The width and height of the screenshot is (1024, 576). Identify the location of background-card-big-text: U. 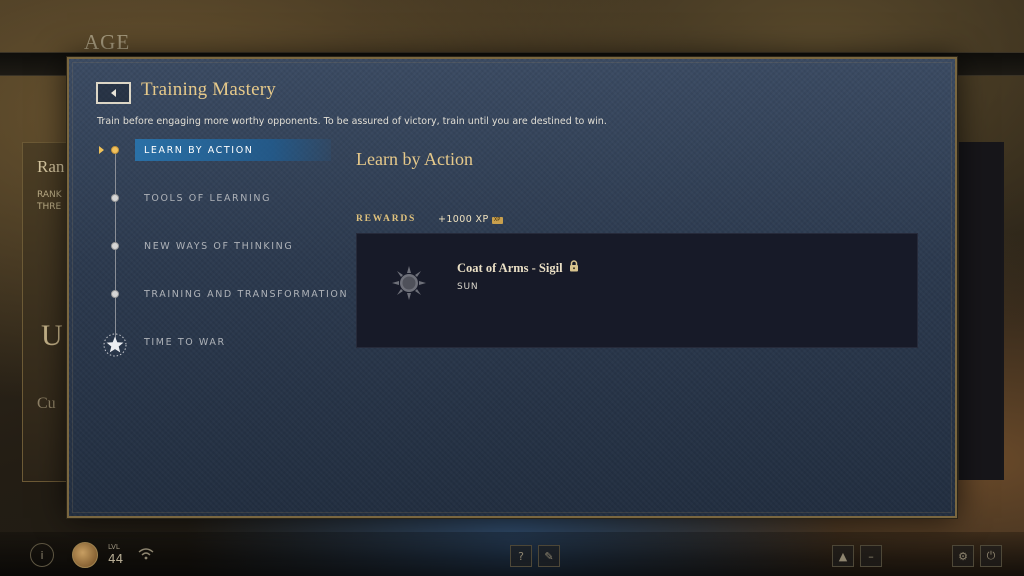
(52, 335).